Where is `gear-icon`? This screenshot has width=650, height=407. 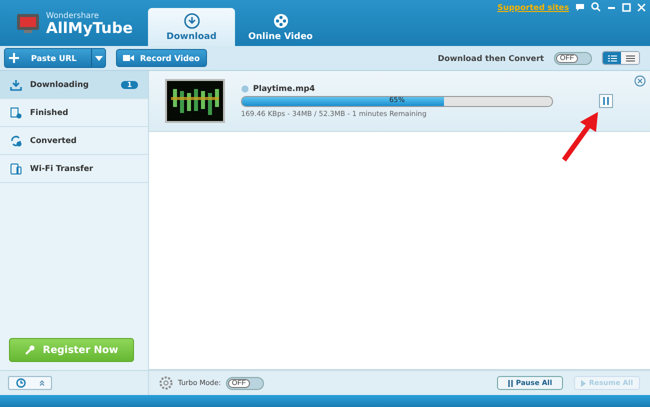
gear-icon is located at coordinates (166, 383).